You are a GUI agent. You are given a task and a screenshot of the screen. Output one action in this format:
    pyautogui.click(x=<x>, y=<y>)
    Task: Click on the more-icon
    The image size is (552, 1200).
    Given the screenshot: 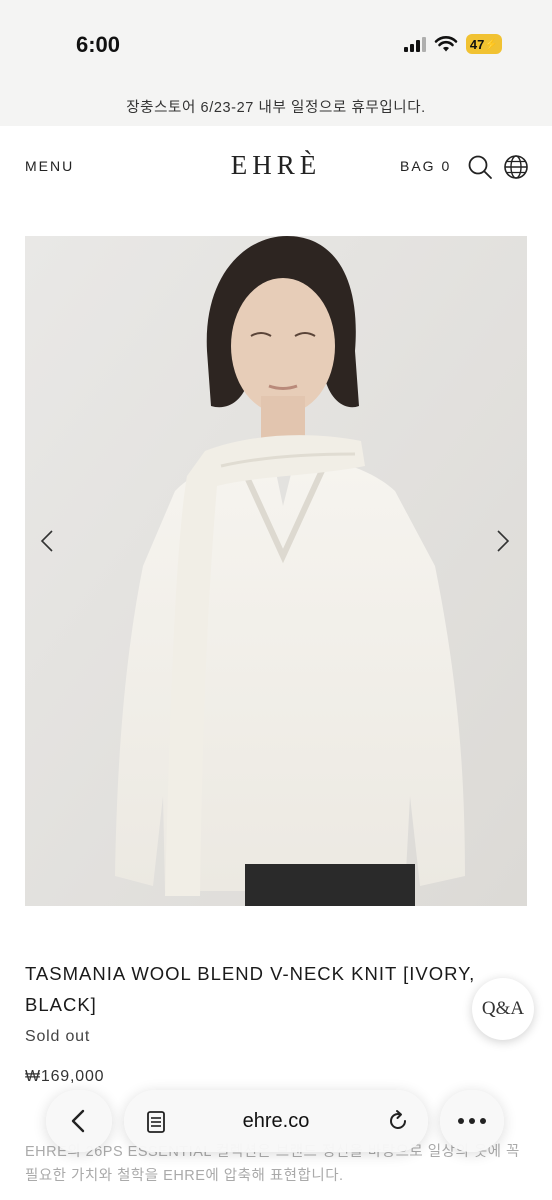 What is the action you would take?
    pyautogui.click(x=472, y=1121)
    